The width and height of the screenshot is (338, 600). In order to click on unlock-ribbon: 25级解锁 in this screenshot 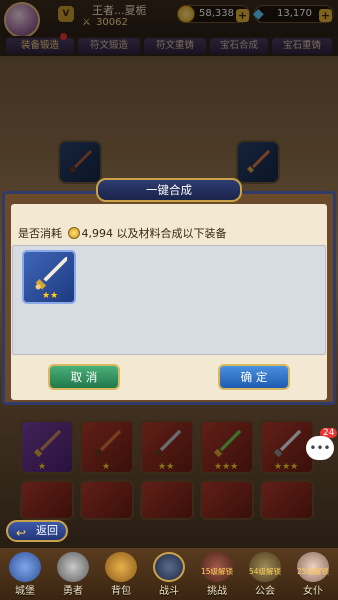, I will do `click(313, 571)`.